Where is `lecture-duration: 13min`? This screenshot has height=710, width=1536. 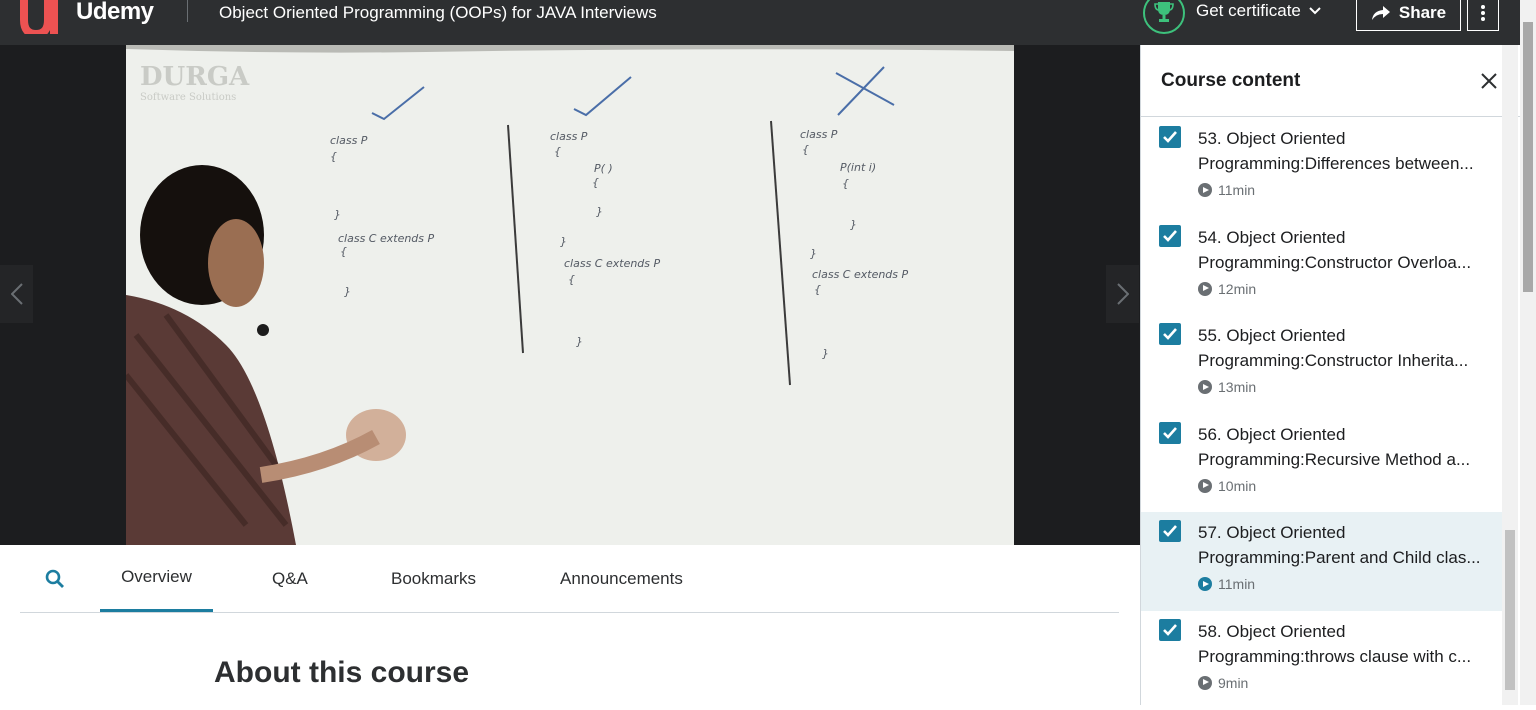 lecture-duration: 13min is located at coordinates (1350, 387).